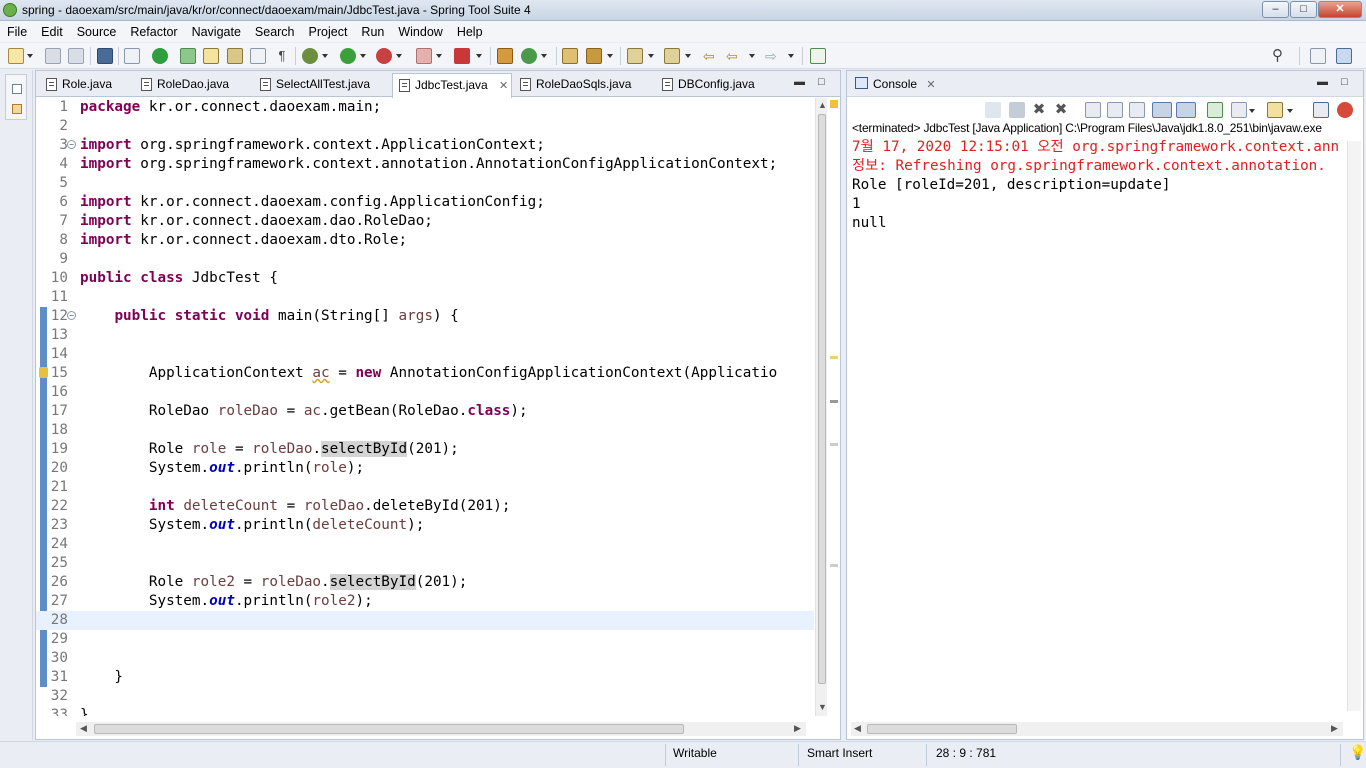 The image size is (1366, 768). I want to click on tab-selectalltest-java: SelectAllTest.java, so click(312, 85).